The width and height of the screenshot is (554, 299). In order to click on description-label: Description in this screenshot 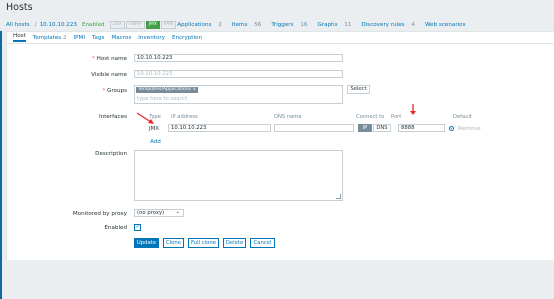, I will do `click(111, 154)`.